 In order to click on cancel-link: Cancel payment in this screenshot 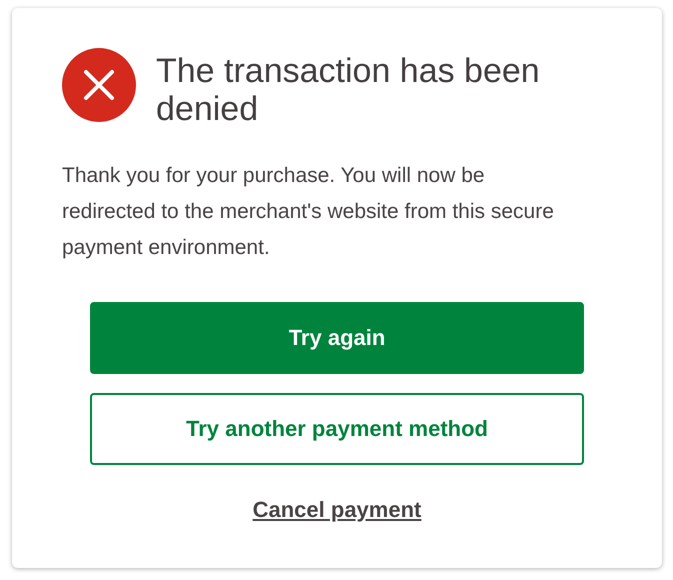, I will do `click(337, 510)`.